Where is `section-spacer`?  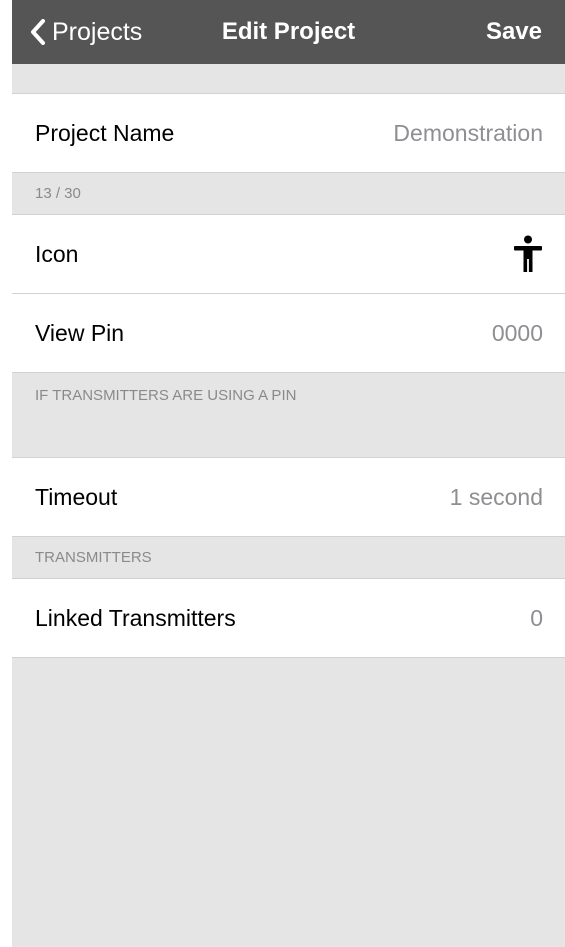
section-spacer is located at coordinates (288, 78).